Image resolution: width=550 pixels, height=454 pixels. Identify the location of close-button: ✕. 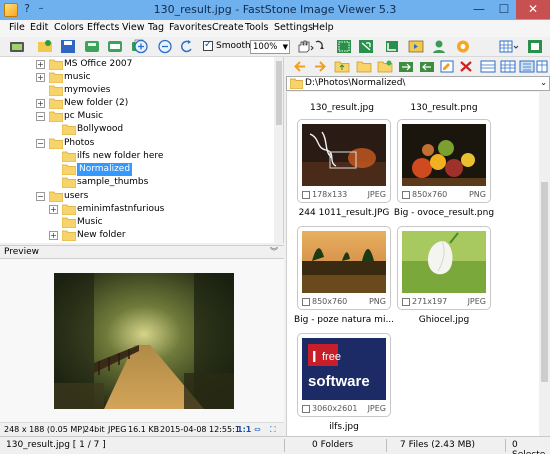
(533, 9).